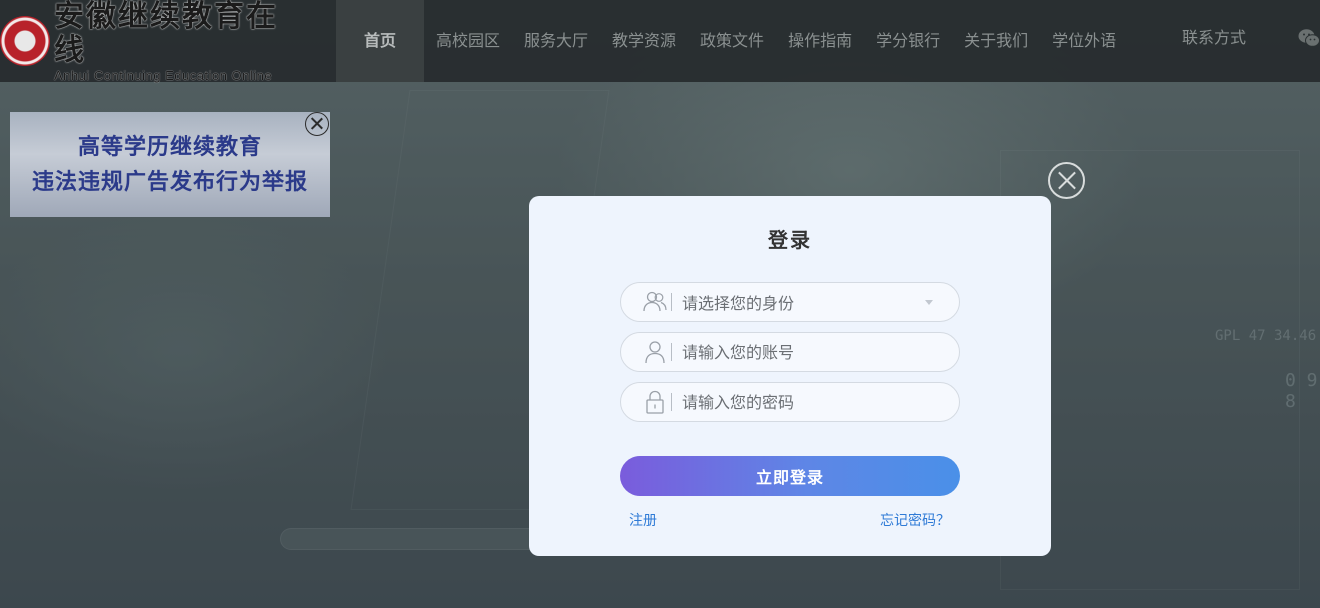 The width and height of the screenshot is (1320, 608). Describe the element at coordinates (170, 164) in the screenshot. I see `report-ad-banner: 高等学历继续教育 违法违规广告发布行为举报` at that location.